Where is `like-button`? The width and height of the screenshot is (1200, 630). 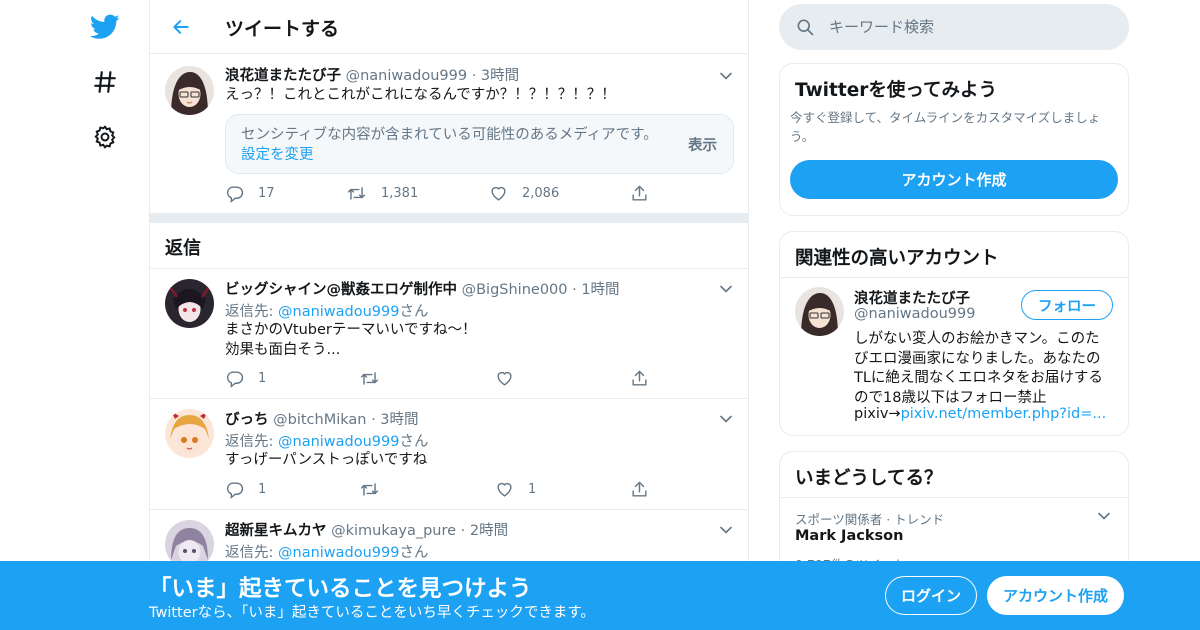
like-button is located at coordinates (504, 378).